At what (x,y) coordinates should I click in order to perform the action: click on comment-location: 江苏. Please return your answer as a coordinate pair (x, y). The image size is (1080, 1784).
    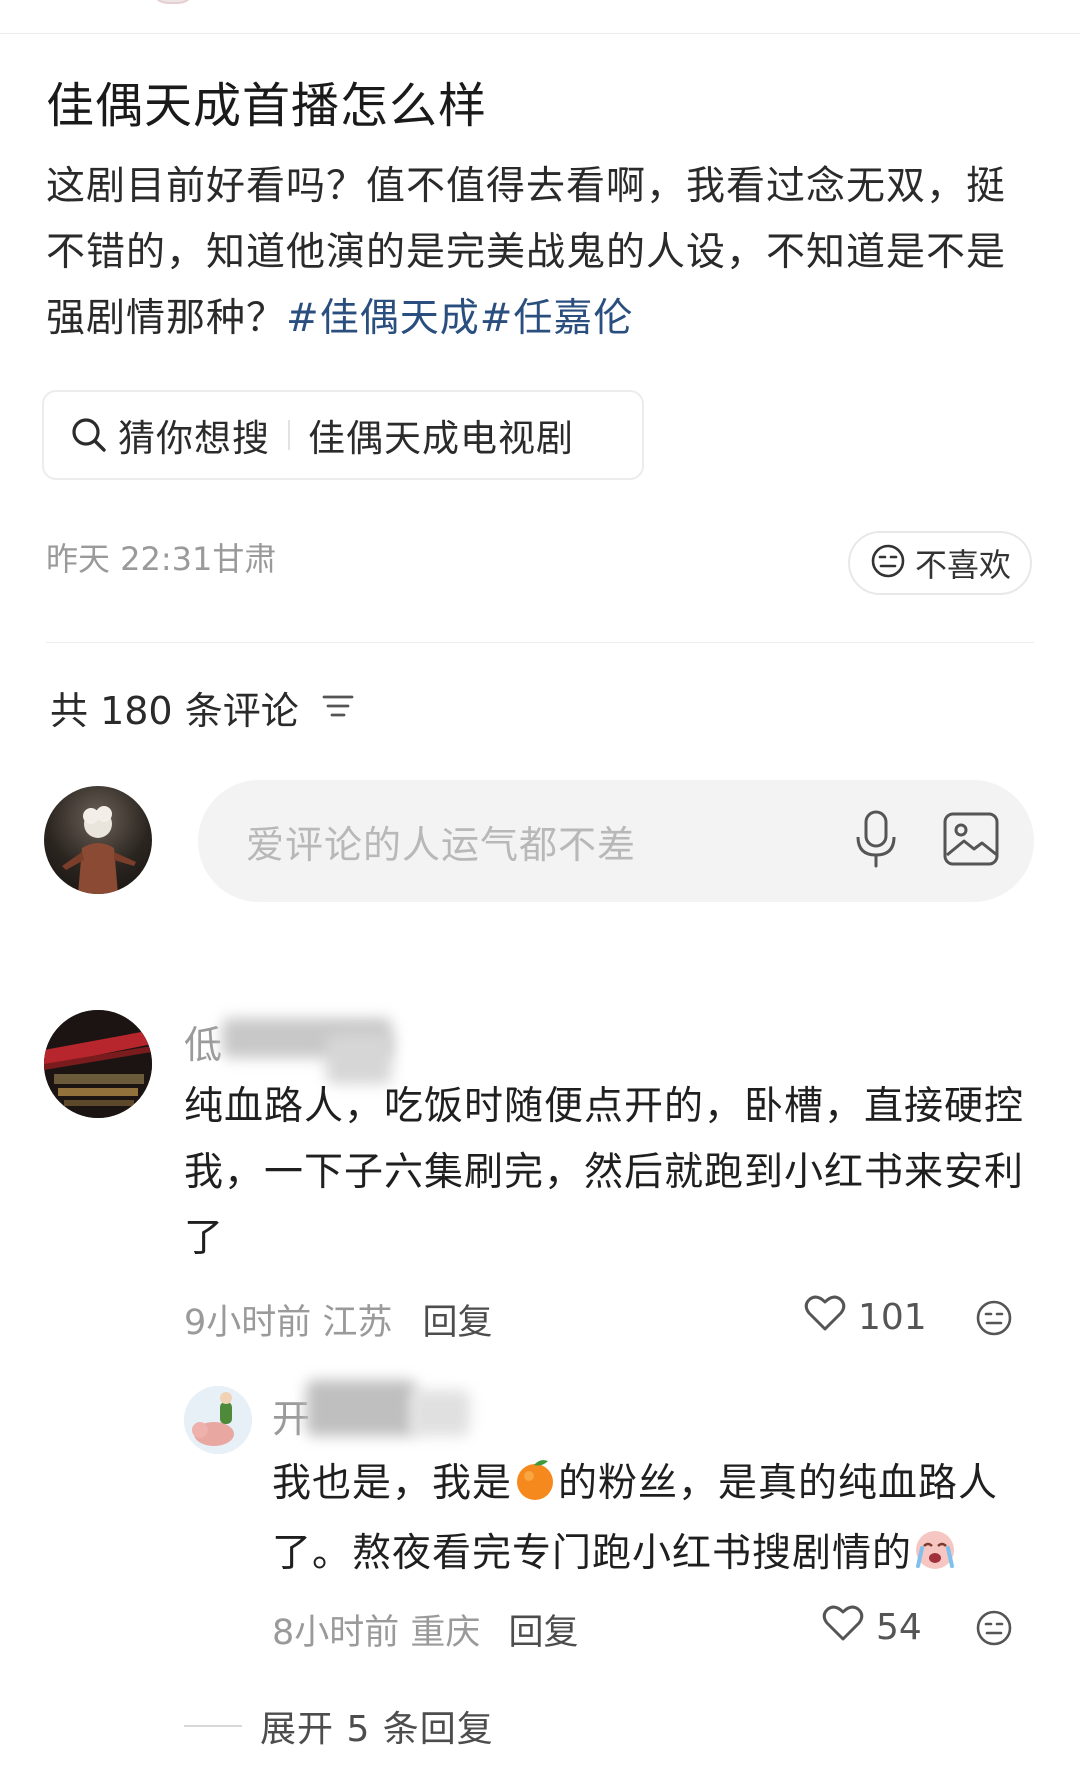
    Looking at the image, I should click on (357, 1323).